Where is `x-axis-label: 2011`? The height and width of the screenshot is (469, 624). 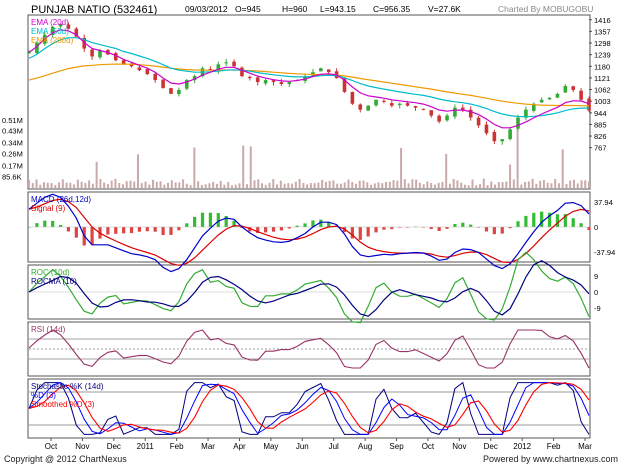 x-axis-label: 2011 is located at coordinates (146, 446).